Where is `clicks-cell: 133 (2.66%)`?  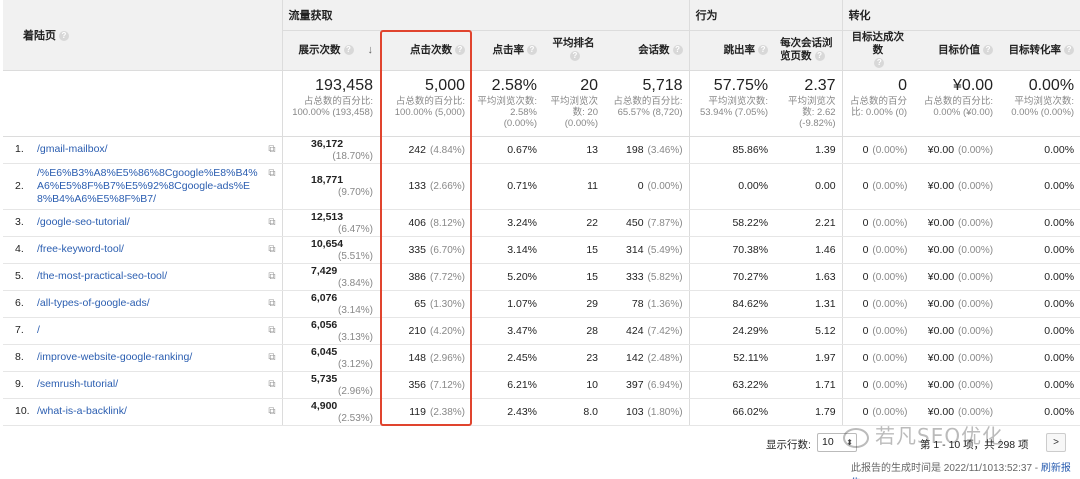 clicks-cell: 133 (2.66%) is located at coordinates (425, 186).